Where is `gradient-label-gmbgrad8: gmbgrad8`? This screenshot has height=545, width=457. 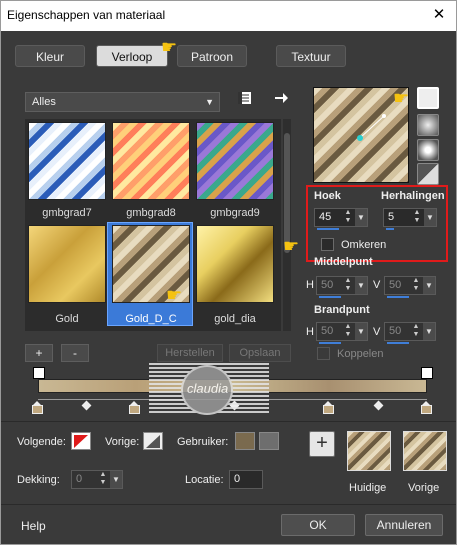
gradient-label-gmbgrad8: gmbgrad8 is located at coordinates (151, 213).